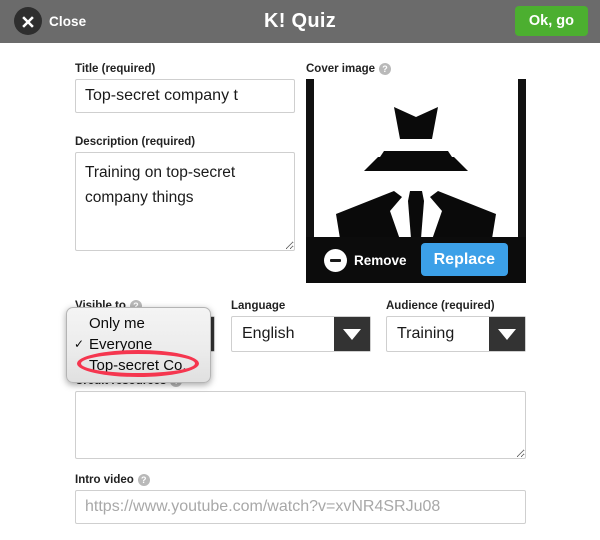 The height and width of the screenshot is (540, 600). What do you see at coordinates (335, 260) in the screenshot?
I see `minus-circle-icon` at bounding box center [335, 260].